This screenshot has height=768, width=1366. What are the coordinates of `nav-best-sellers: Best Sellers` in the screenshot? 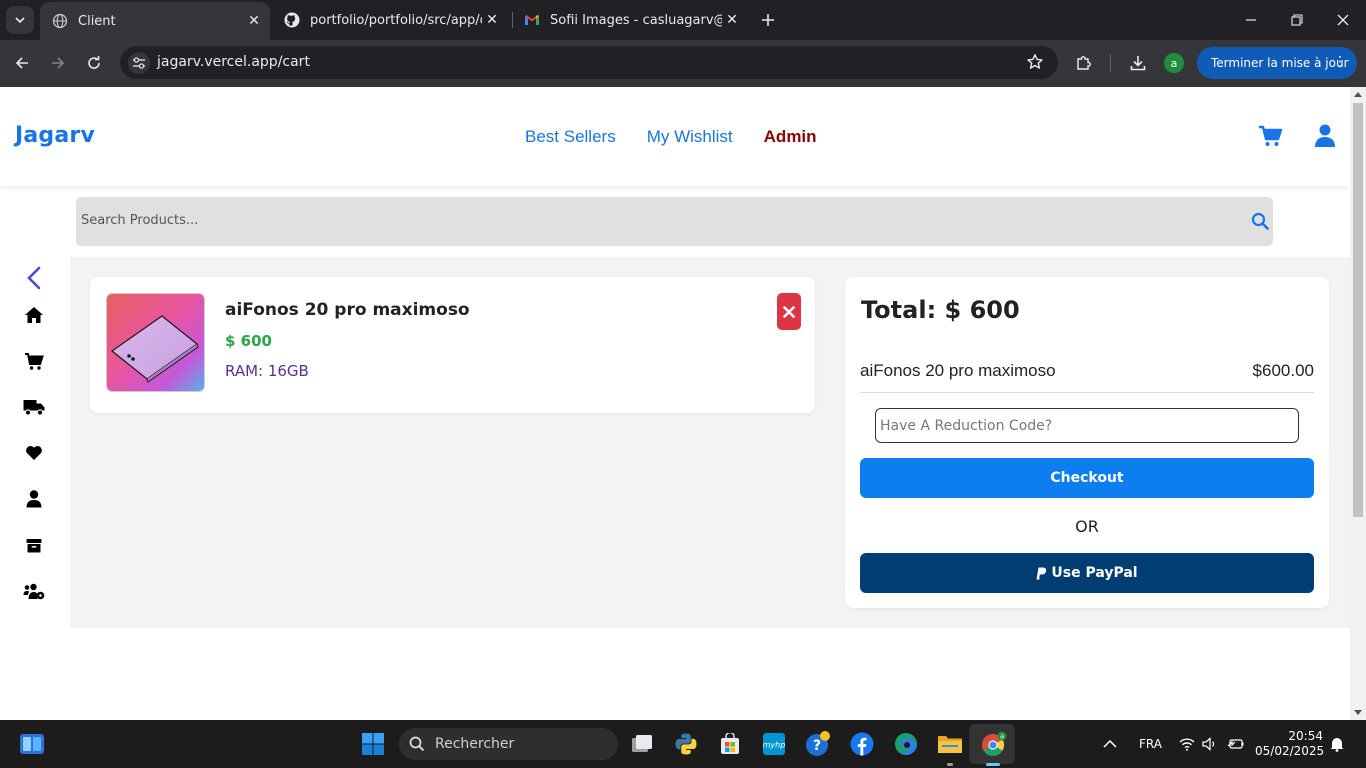 It's located at (570, 137).